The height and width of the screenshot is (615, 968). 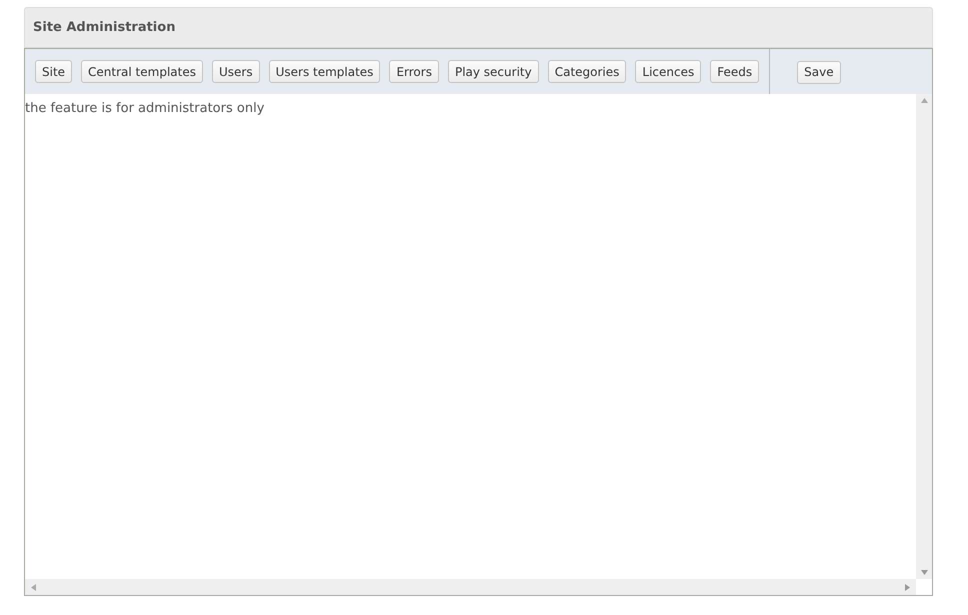 I want to click on scroll-down-icon, so click(x=924, y=572).